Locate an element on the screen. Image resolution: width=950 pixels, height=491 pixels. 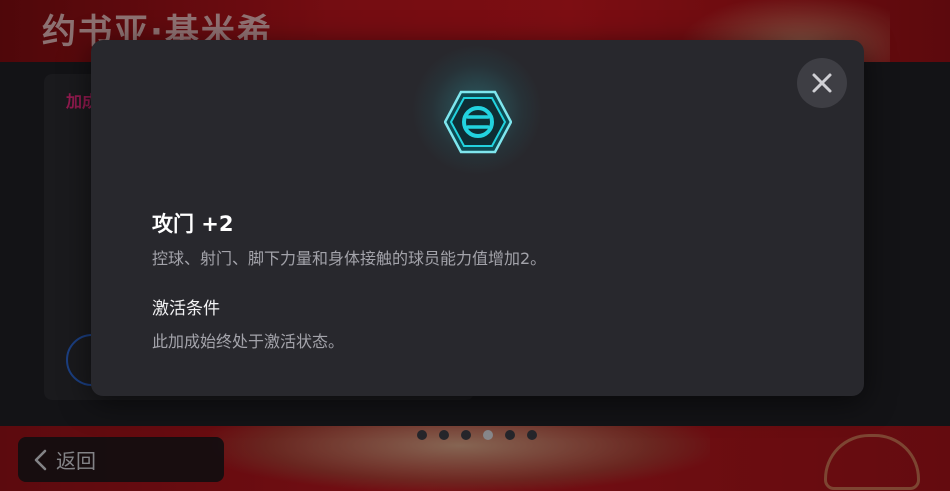
boost-description: 控球、射门、脚下力量和身体接触的球员能力值增加2。 is located at coordinates (349, 258).